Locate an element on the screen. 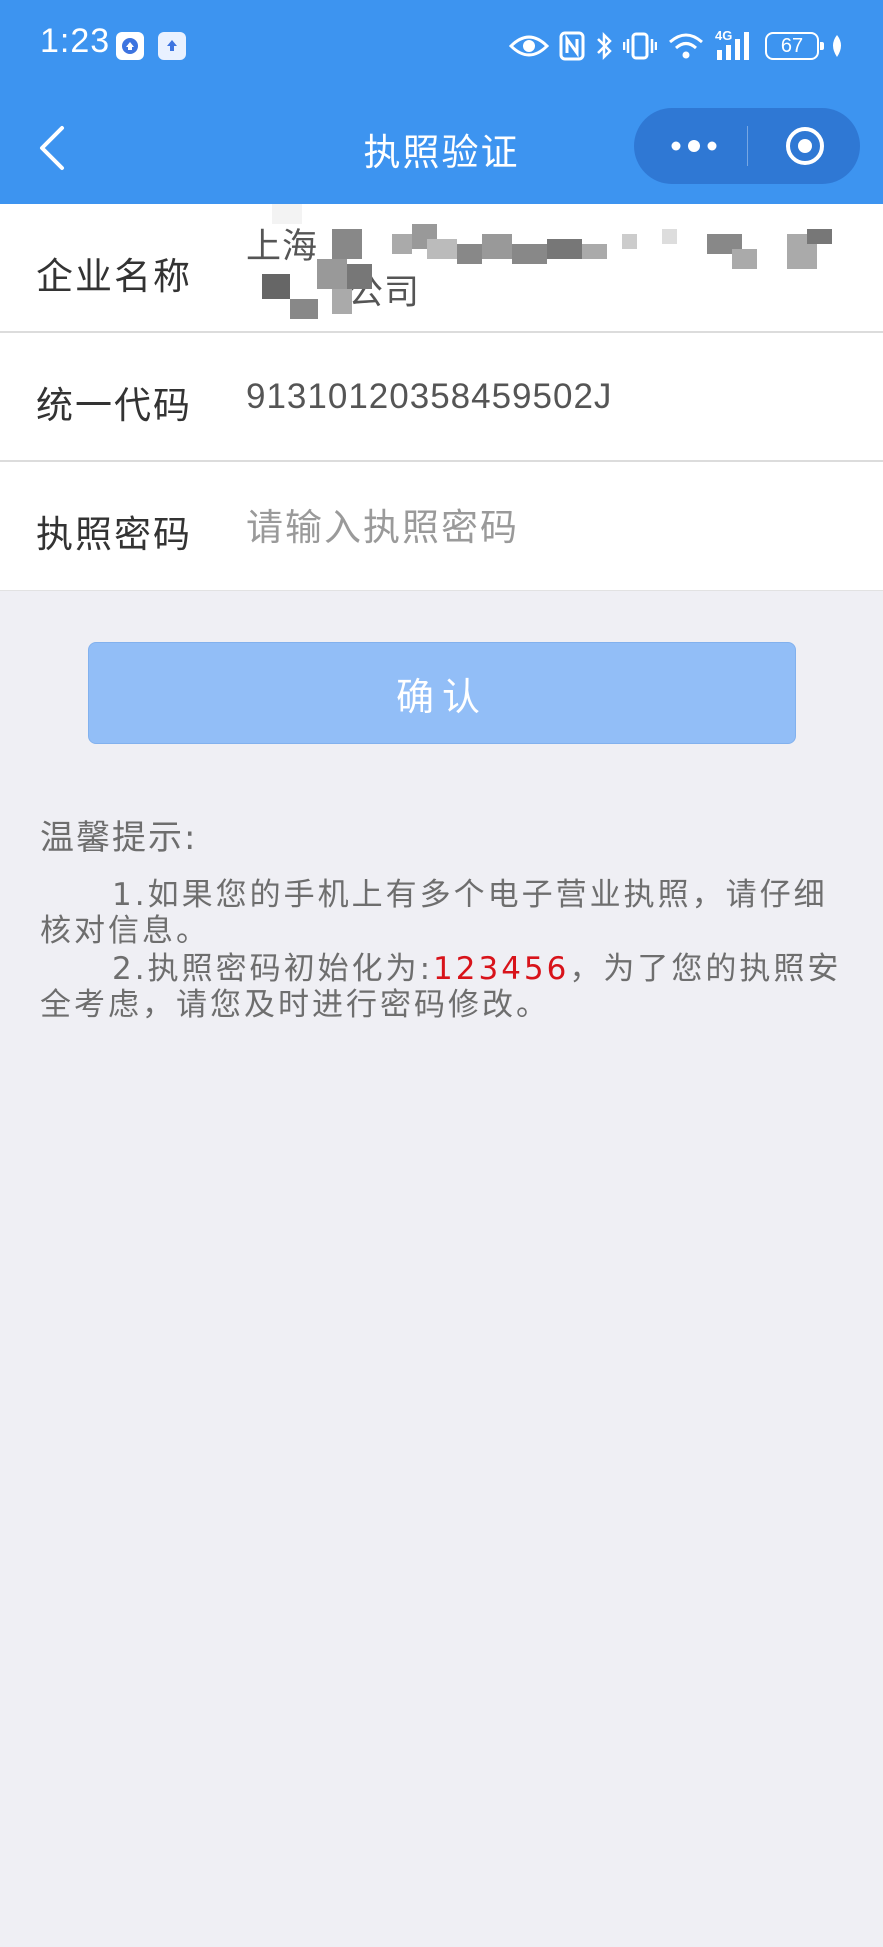  confirm-button: 确认 is located at coordinates (442, 693).